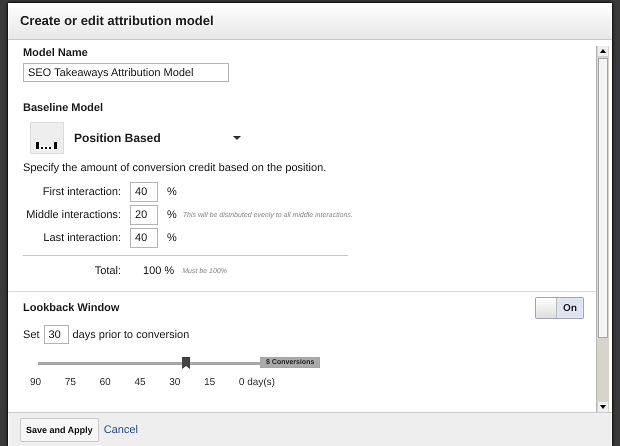 The width and height of the screenshot is (620, 446). Describe the element at coordinates (36, 382) in the screenshot. I see `tick-label: 90` at that location.